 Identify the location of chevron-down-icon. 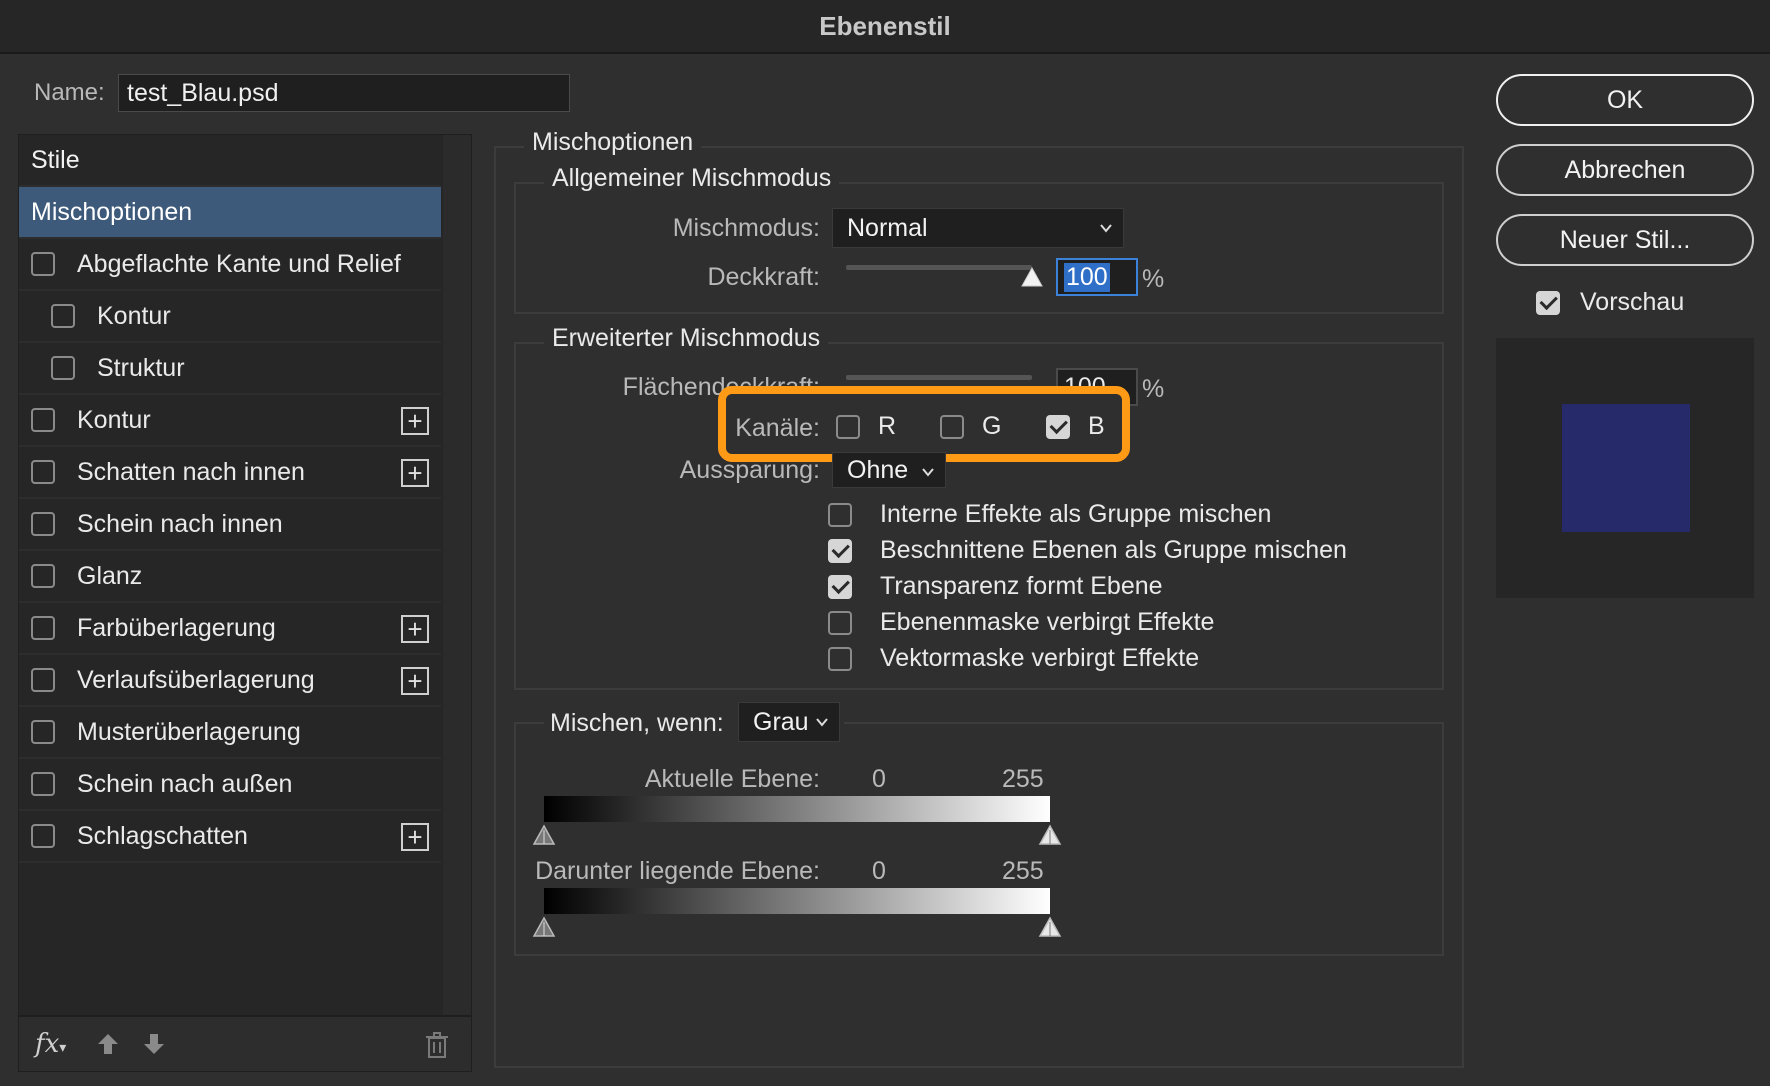
(928, 472).